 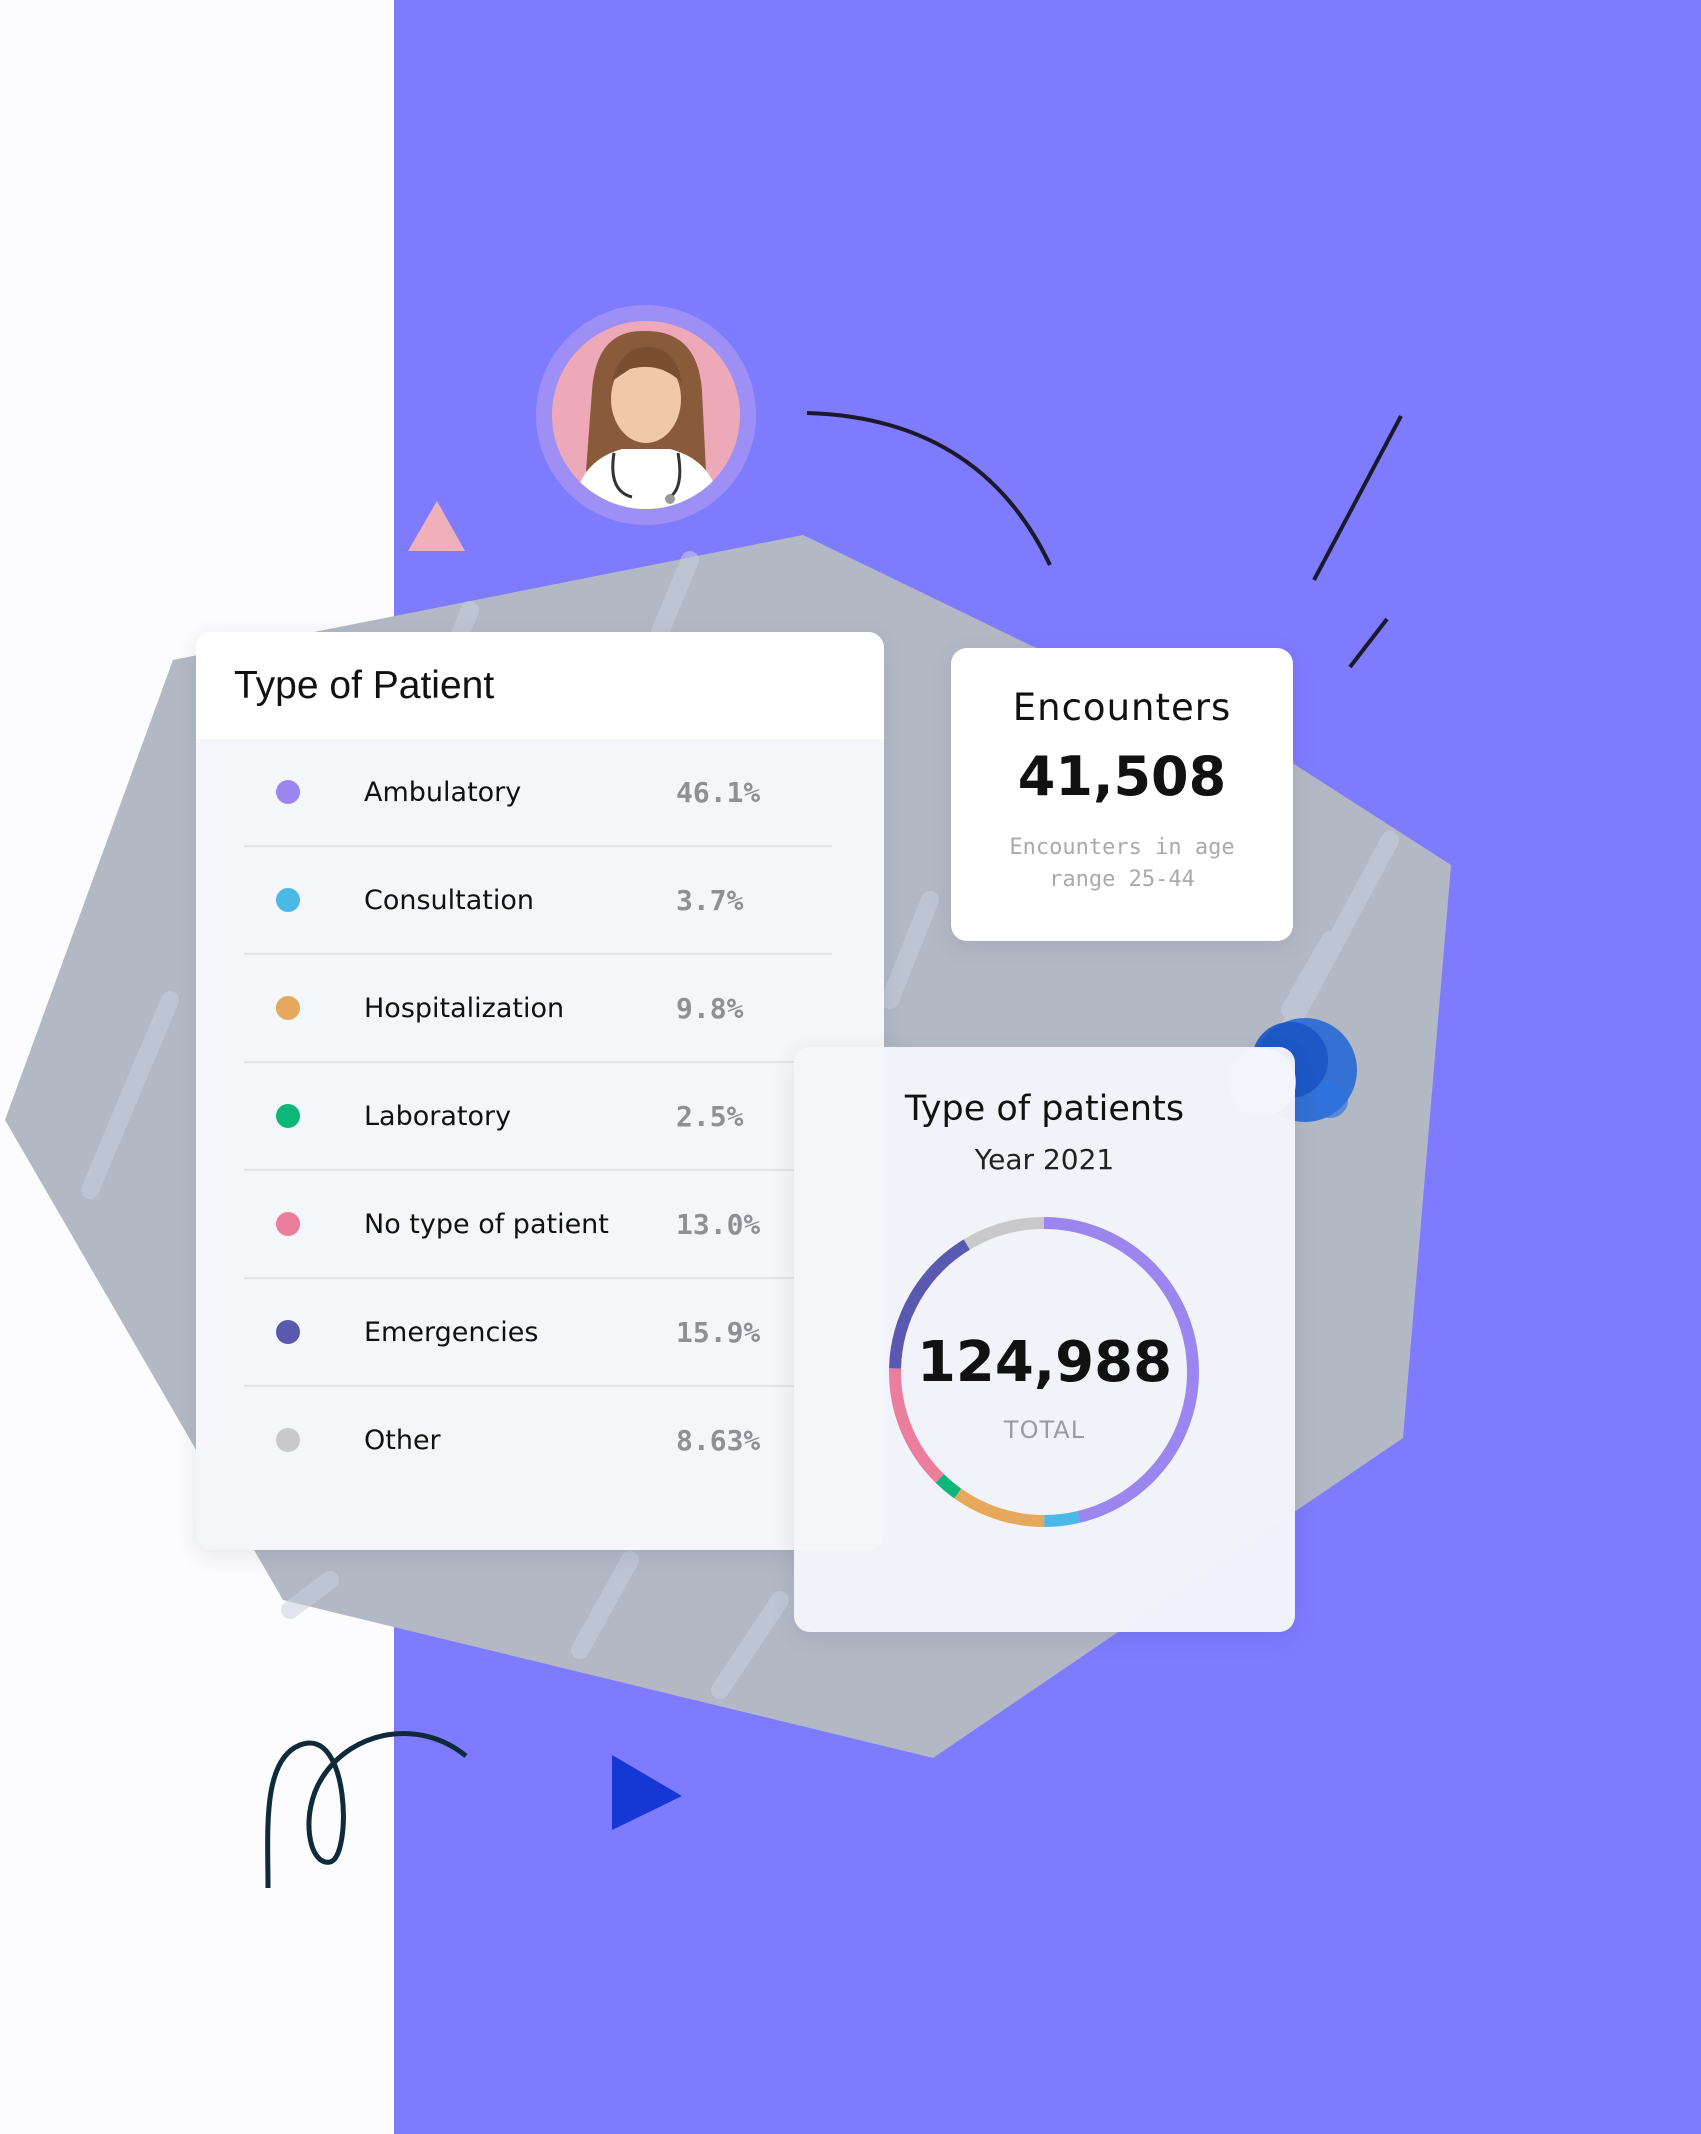 What do you see at coordinates (1122, 863) in the screenshot?
I see `encounters-subtitle: Encounters in age range 25-44` at bounding box center [1122, 863].